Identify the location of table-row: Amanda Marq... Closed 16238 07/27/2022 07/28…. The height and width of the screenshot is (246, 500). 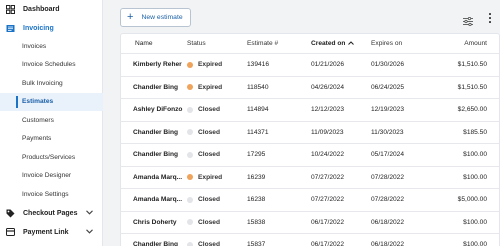
(310, 200).